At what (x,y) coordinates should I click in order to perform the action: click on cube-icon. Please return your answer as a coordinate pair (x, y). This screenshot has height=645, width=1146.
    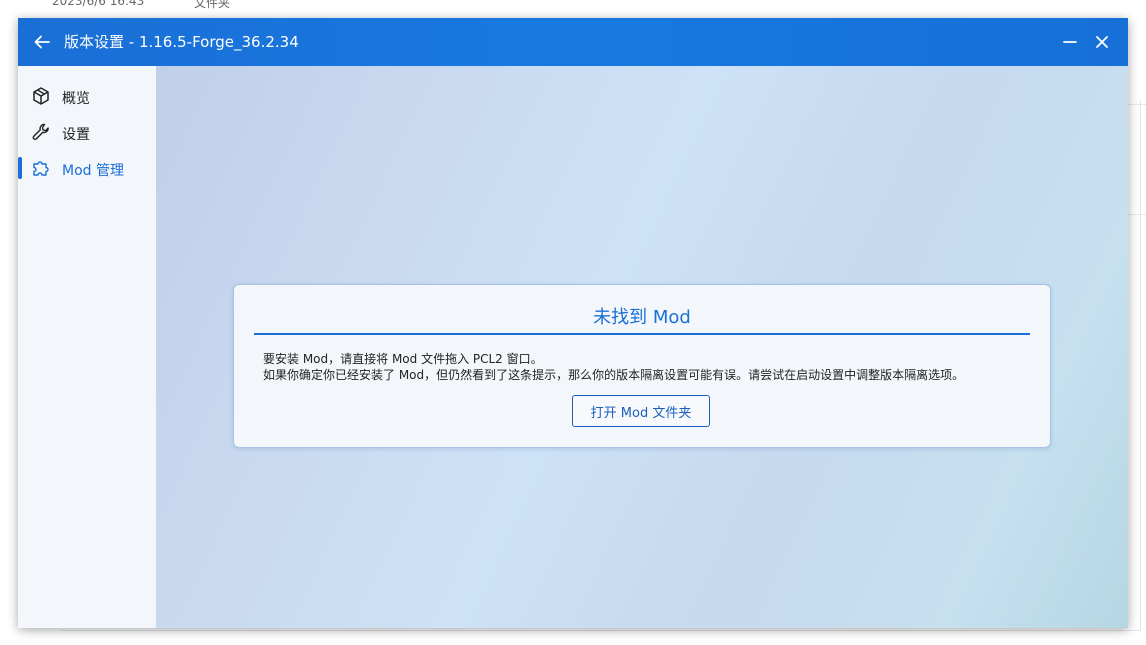
    Looking at the image, I should click on (41, 96).